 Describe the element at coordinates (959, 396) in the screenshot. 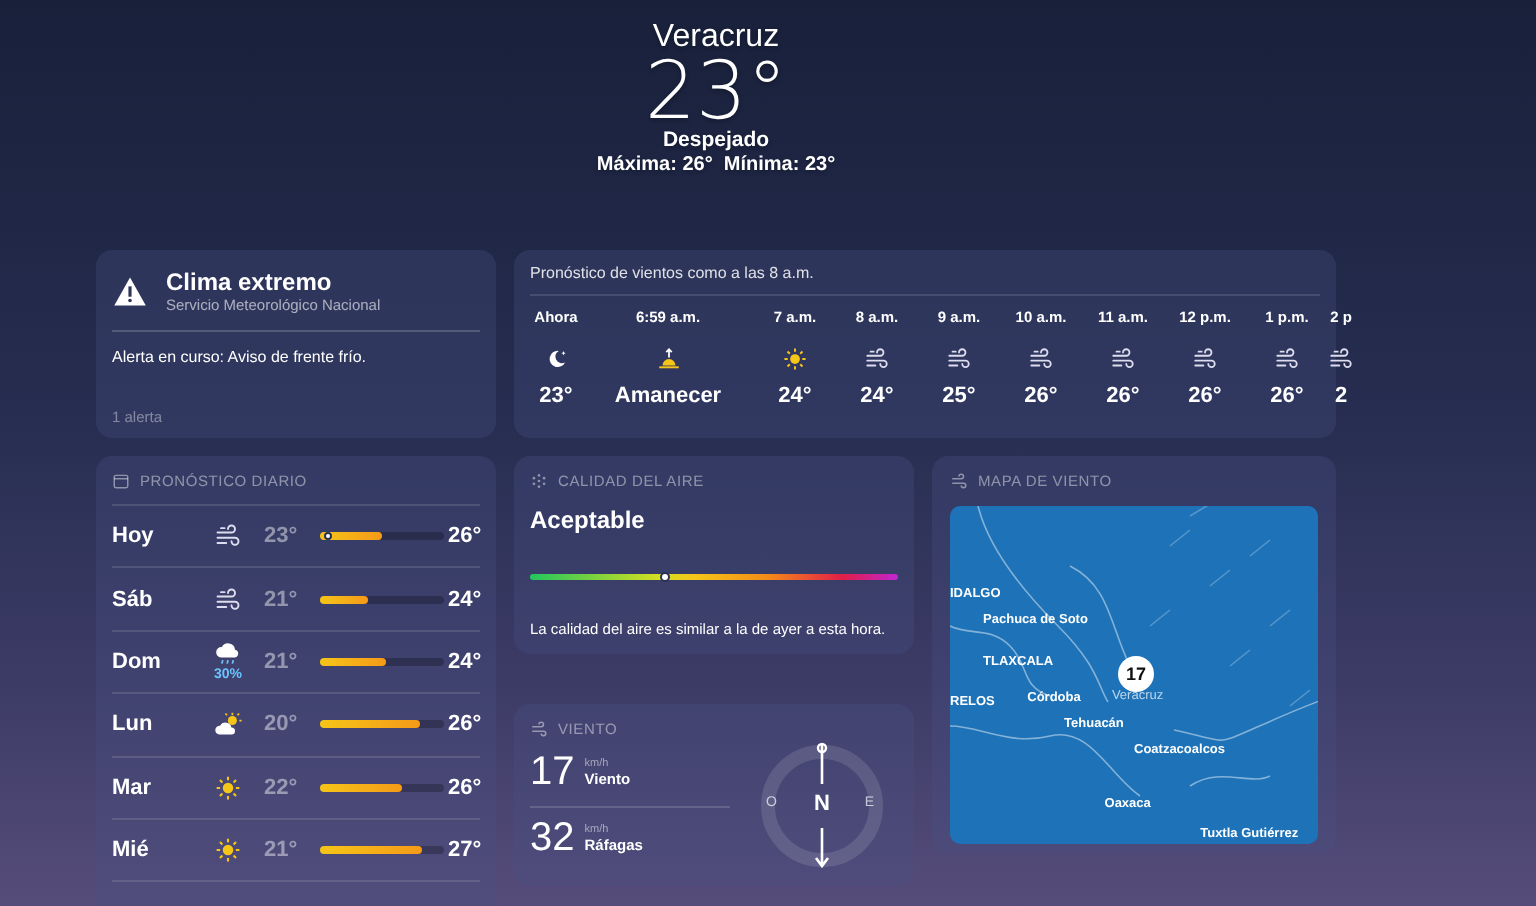

I see `hour-value: 25°` at that location.